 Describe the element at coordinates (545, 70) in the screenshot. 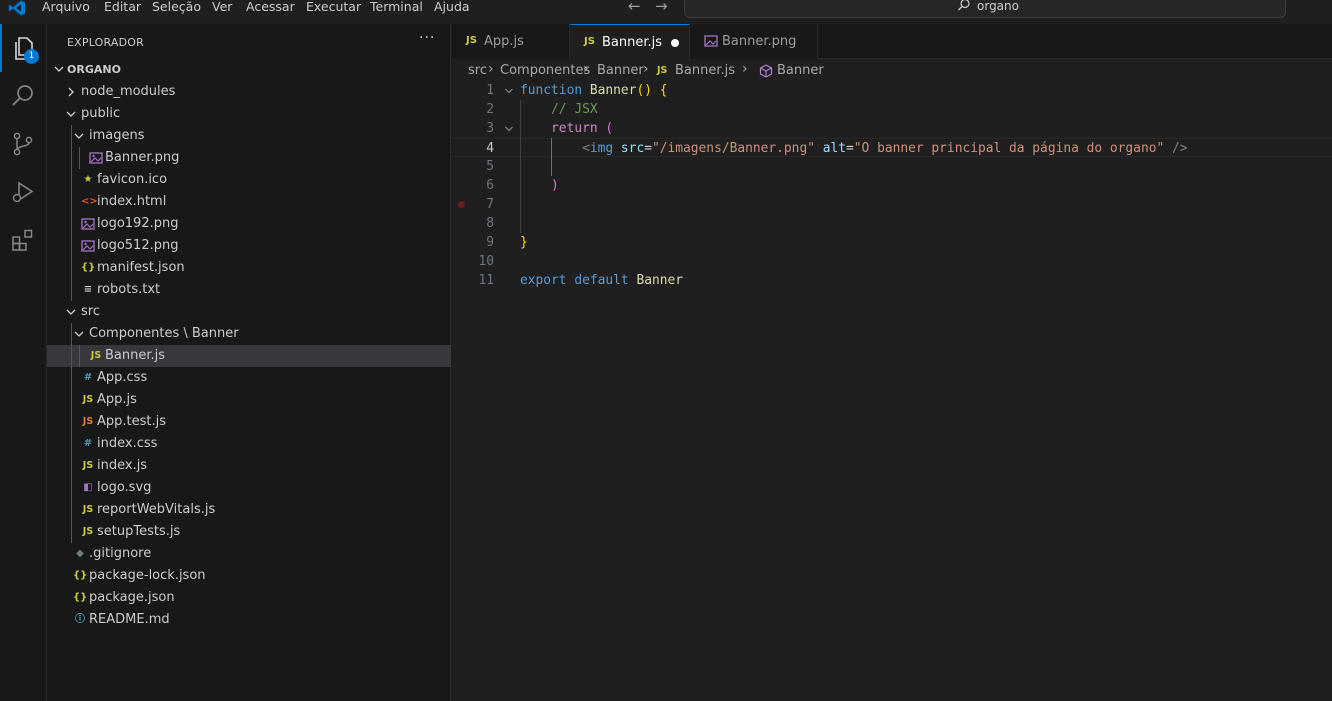

I see `breadcrumb-item-1: Componentes` at that location.